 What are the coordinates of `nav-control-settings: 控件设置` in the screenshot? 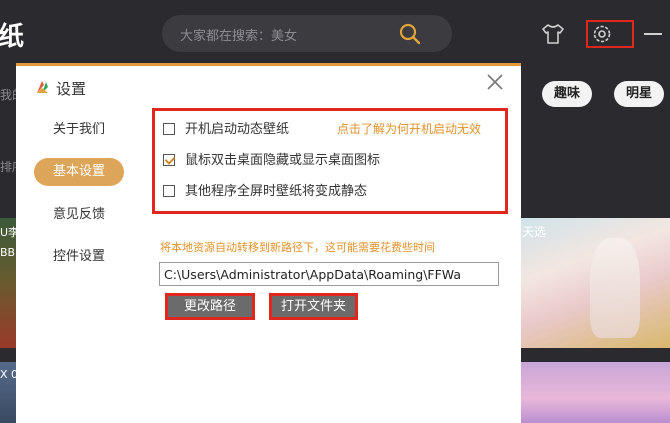 It's located at (79, 257).